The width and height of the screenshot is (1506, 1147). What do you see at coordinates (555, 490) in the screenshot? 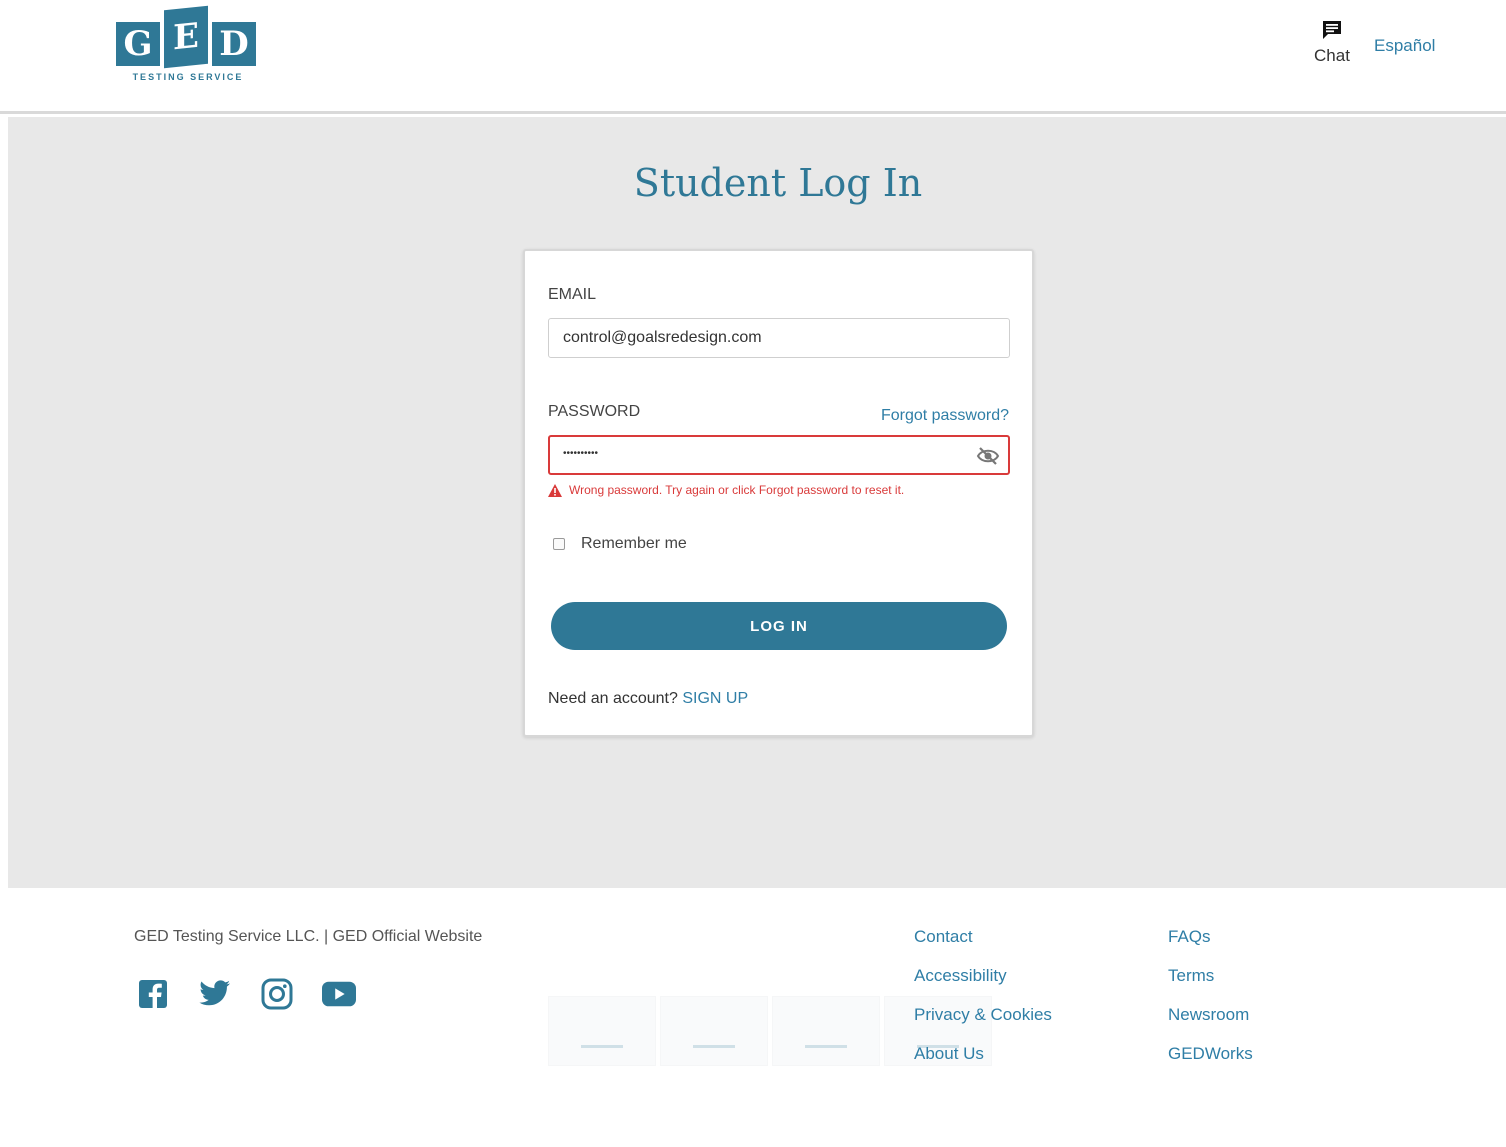
I see `warning-icon` at bounding box center [555, 490].